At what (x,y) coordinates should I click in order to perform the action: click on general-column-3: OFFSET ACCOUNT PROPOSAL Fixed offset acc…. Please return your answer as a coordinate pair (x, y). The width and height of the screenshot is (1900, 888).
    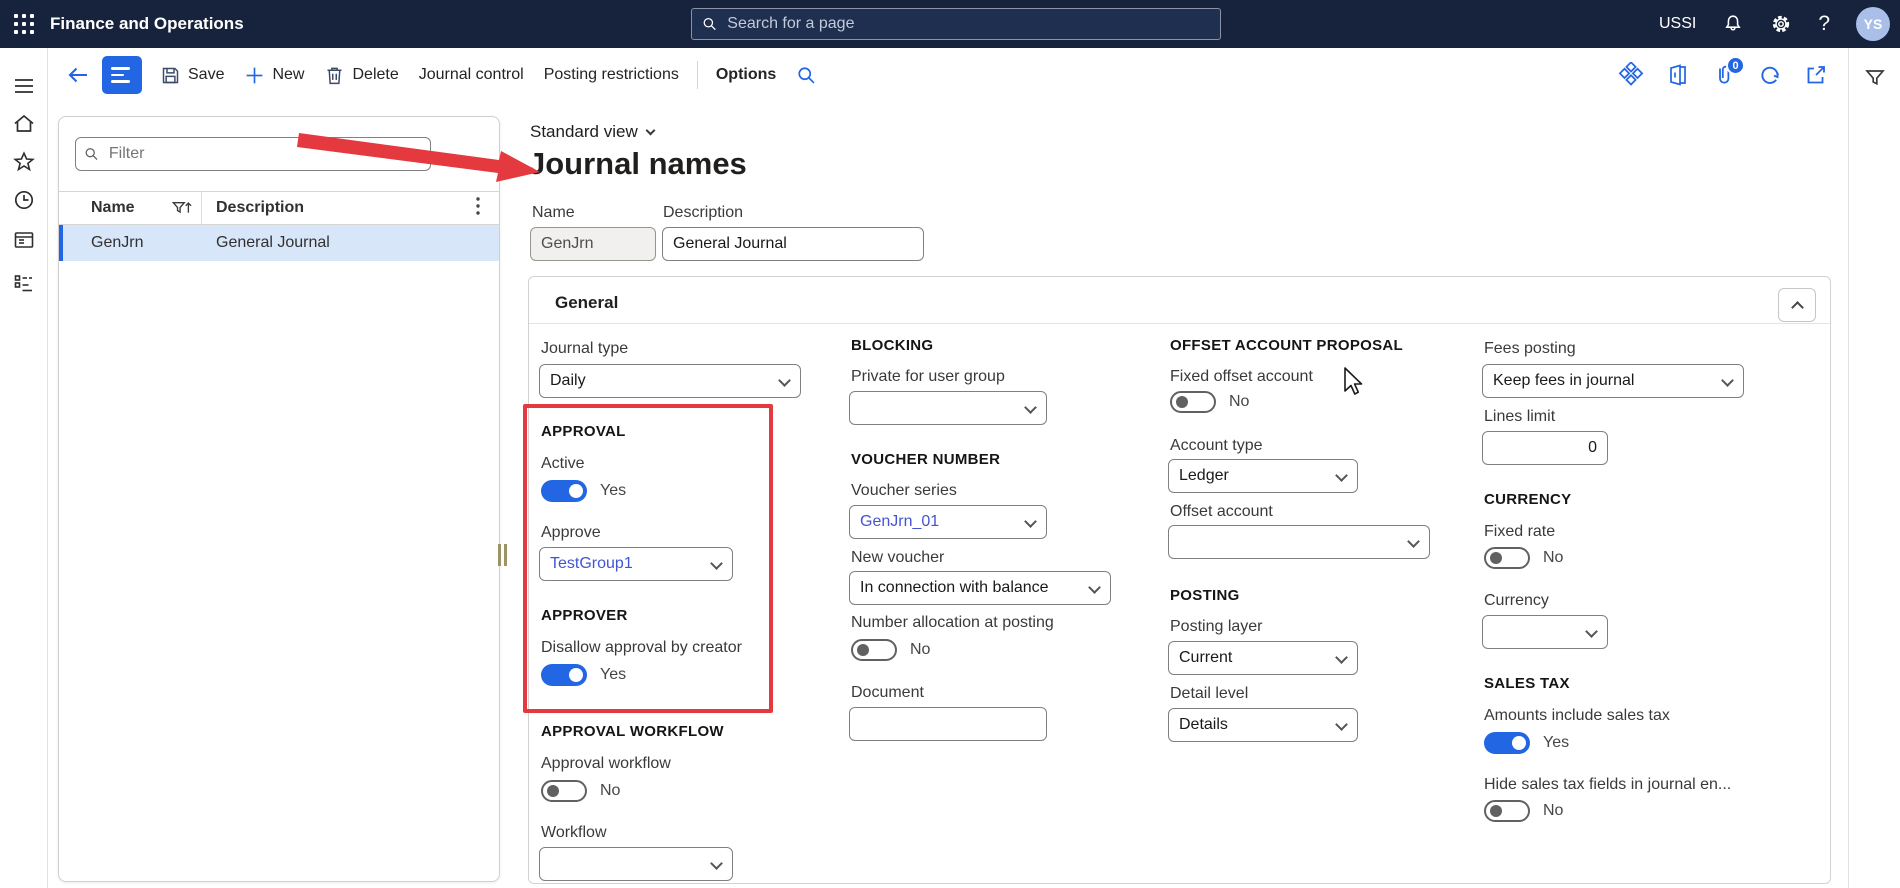
    Looking at the image, I should click on (1318, 580).